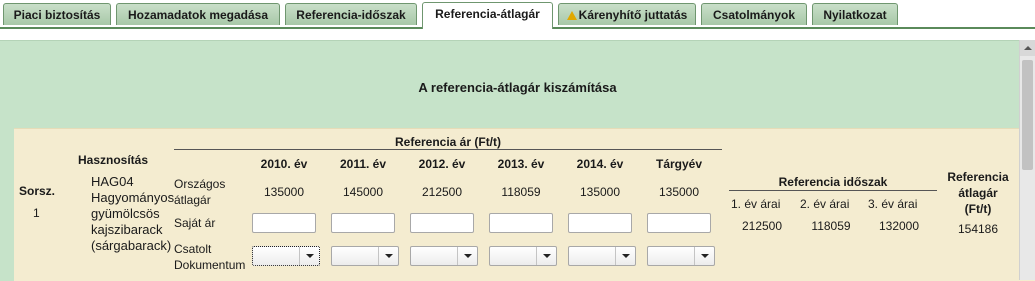  What do you see at coordinates (444, 256) in the screenshot?
I see `dokumentum-select-2012` at bounding box center [444, 256].